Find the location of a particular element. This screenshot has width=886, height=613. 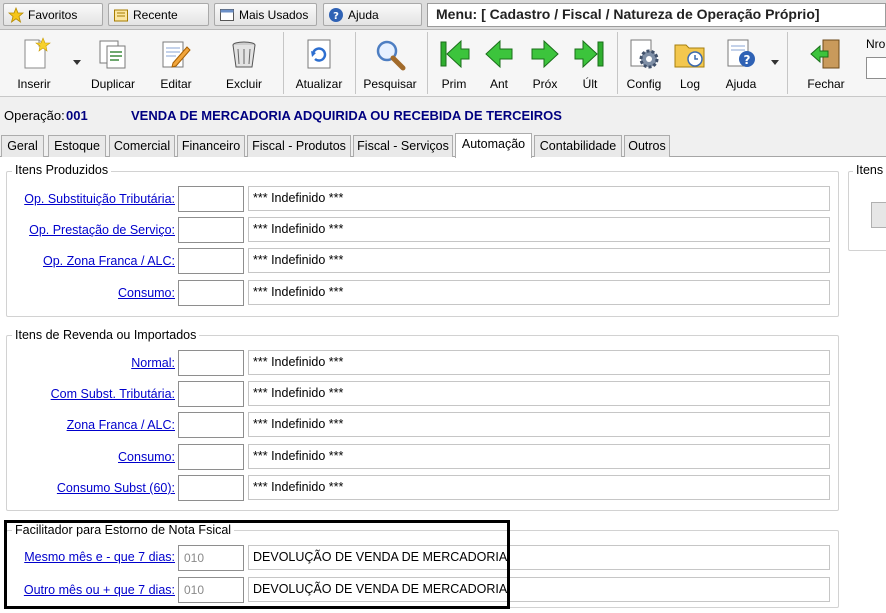

desc-zona-franca-revenda: *** Indefinido *** is located at coordinates (539, 424).